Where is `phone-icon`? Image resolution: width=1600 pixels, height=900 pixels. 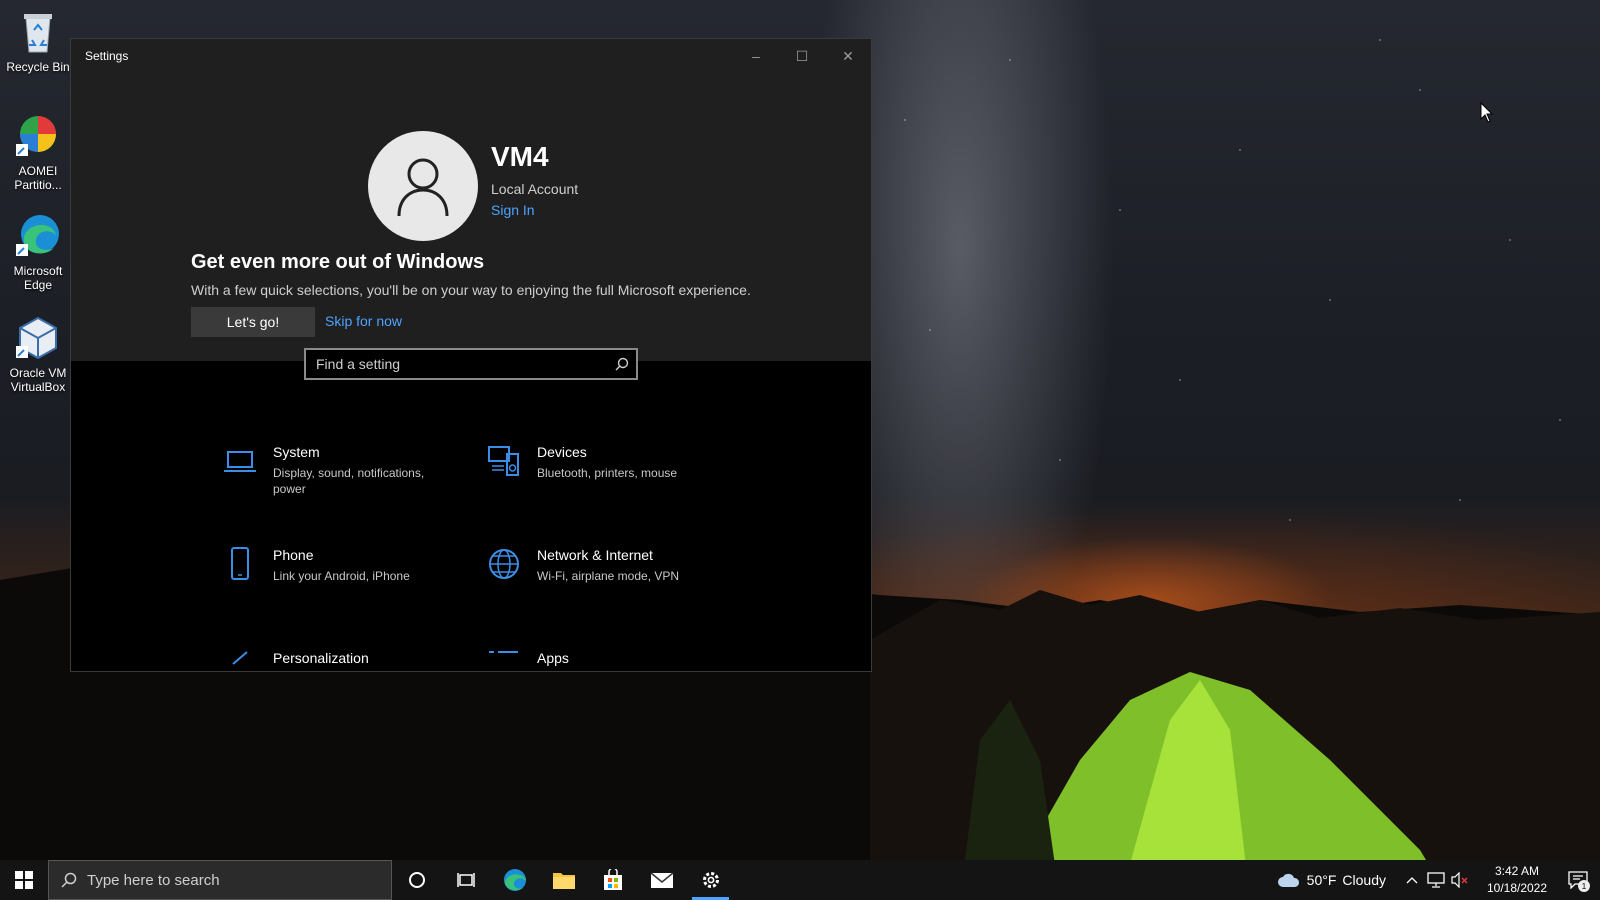 phone-icon is located at coordinates (240, 564).